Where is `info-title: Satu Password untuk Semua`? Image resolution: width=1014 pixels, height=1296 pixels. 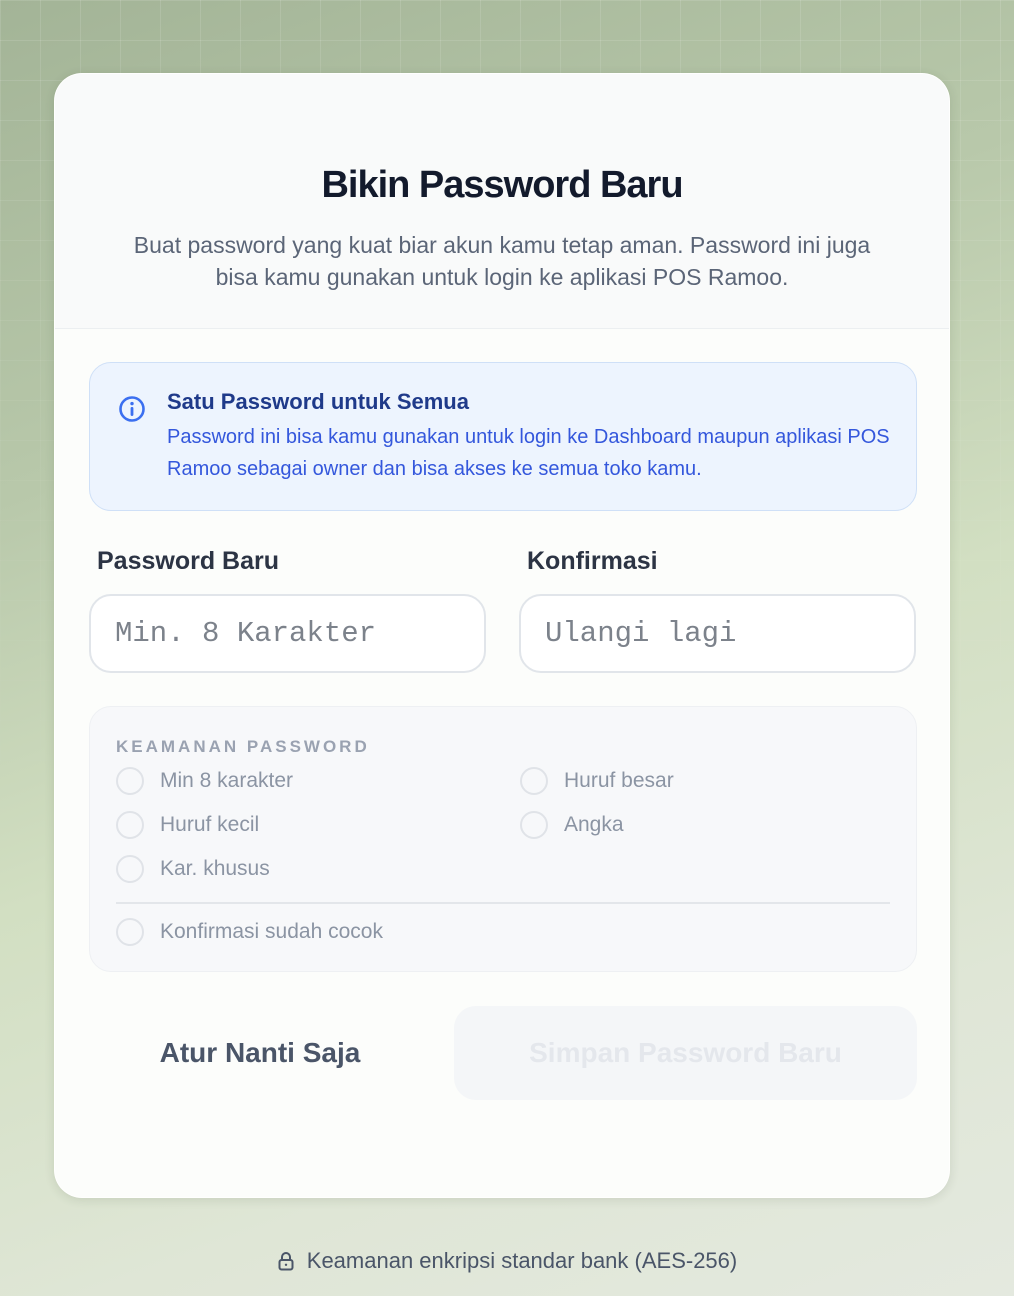 info-title: Satu Password untuk Semua is located at coordinates (318, 401).